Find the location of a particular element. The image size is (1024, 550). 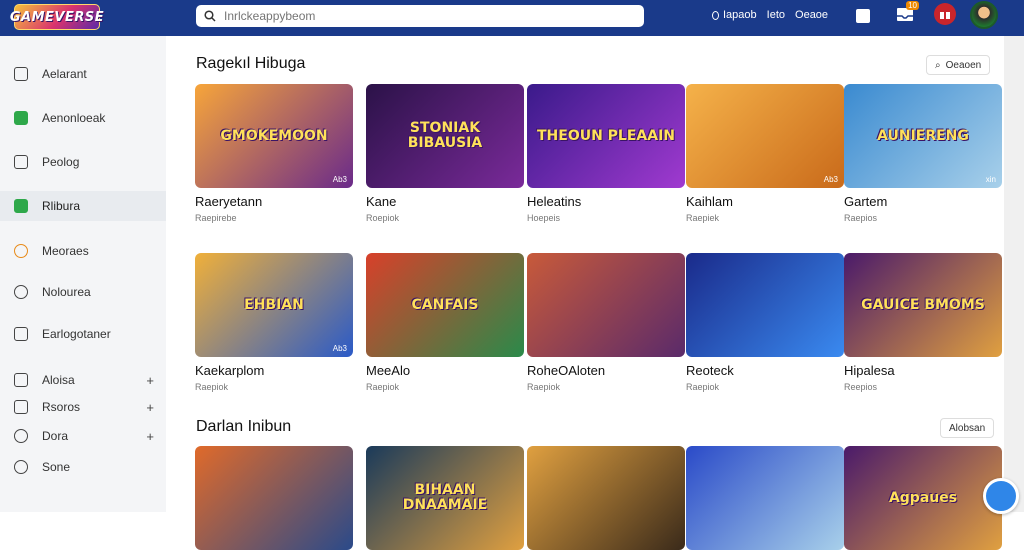

game-thumbnail: THEOUN PLEAAIN is located at coordinates (606, 136).